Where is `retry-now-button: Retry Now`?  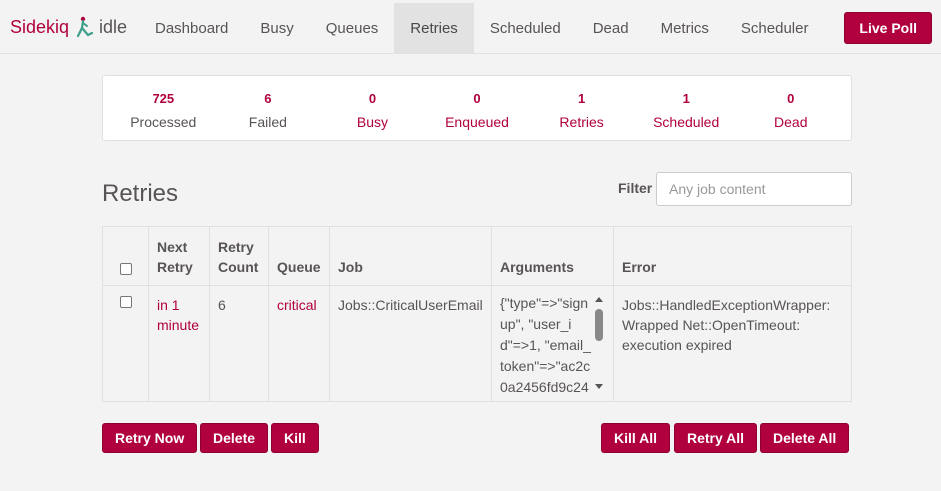
retry-now-button: Retry Now is located at coordinates (150, 438).